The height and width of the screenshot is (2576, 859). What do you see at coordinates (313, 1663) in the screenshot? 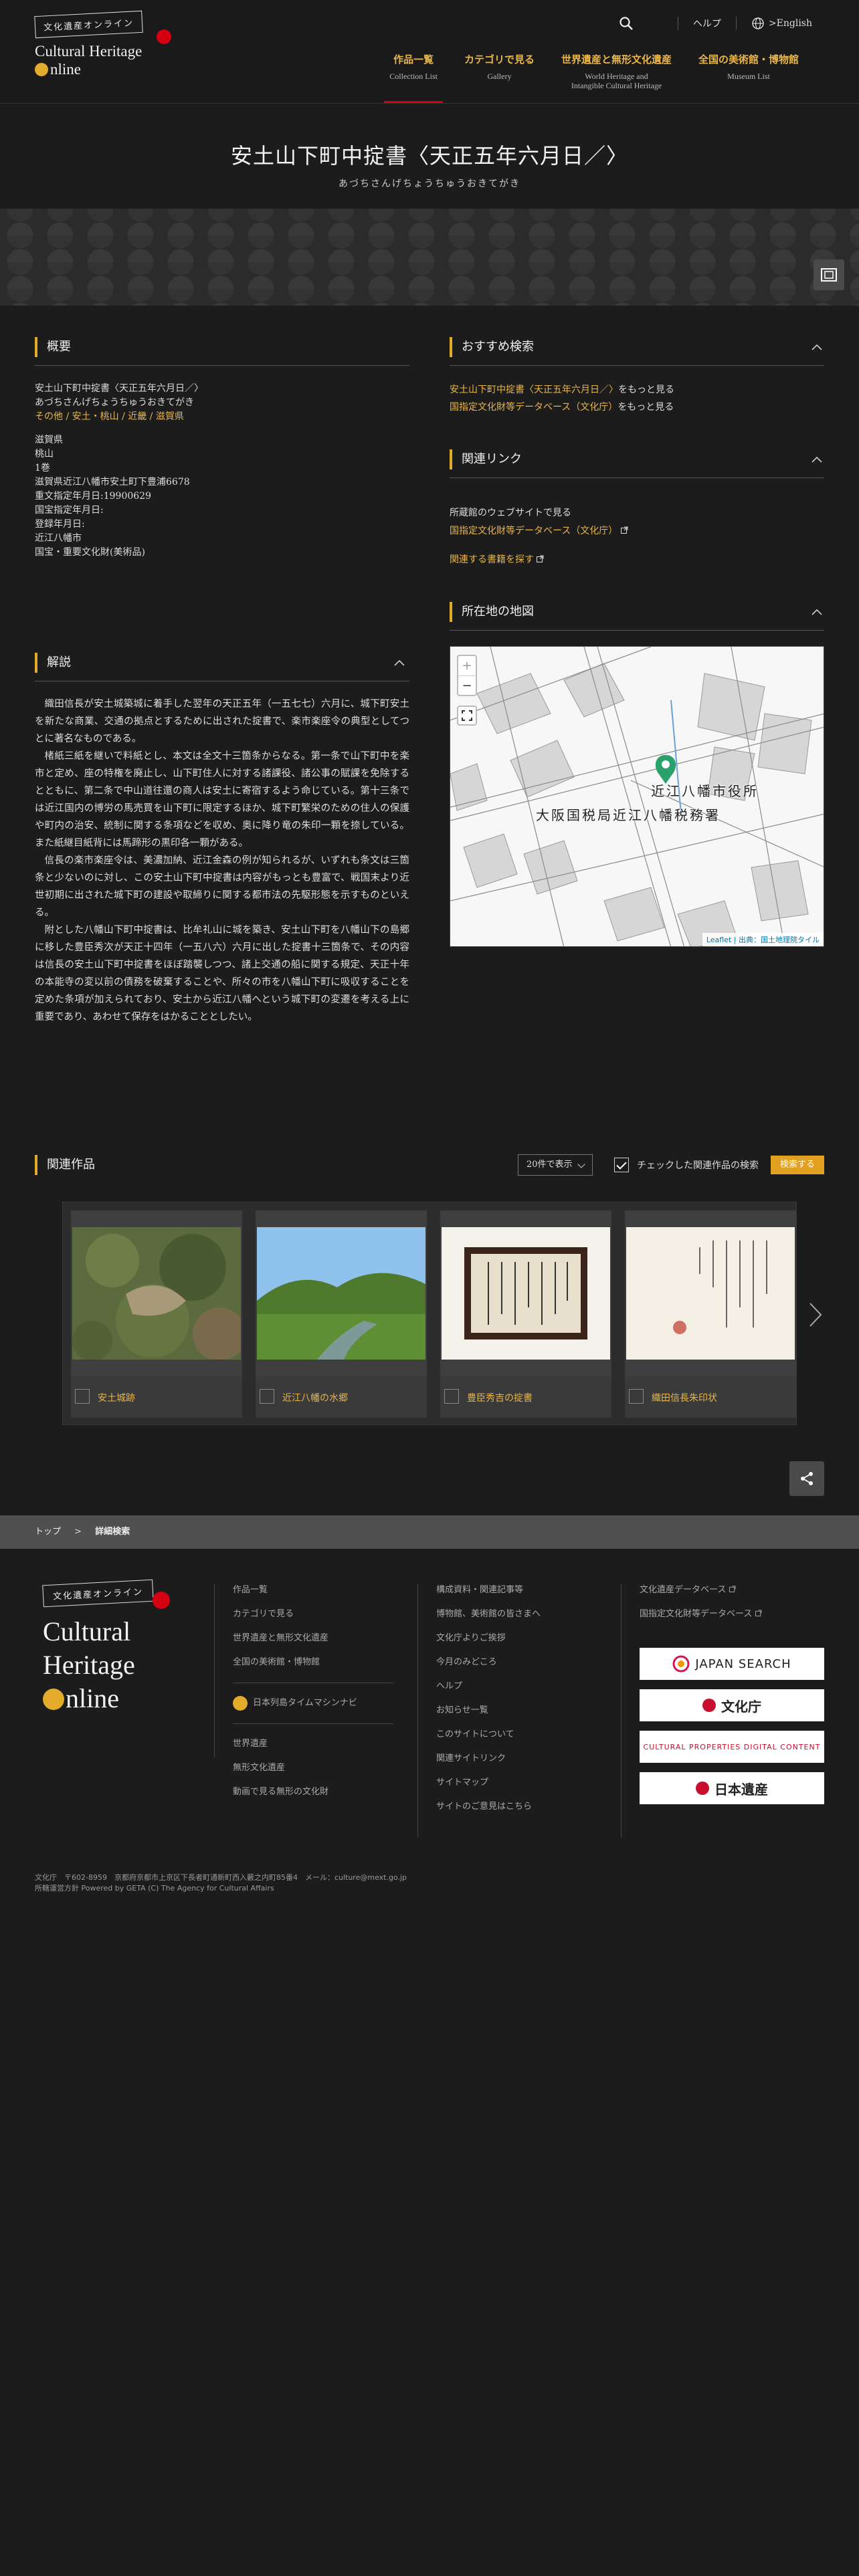
I see `footer-link: 全国の美術館・博物館` at bounding box center [313, 1663].